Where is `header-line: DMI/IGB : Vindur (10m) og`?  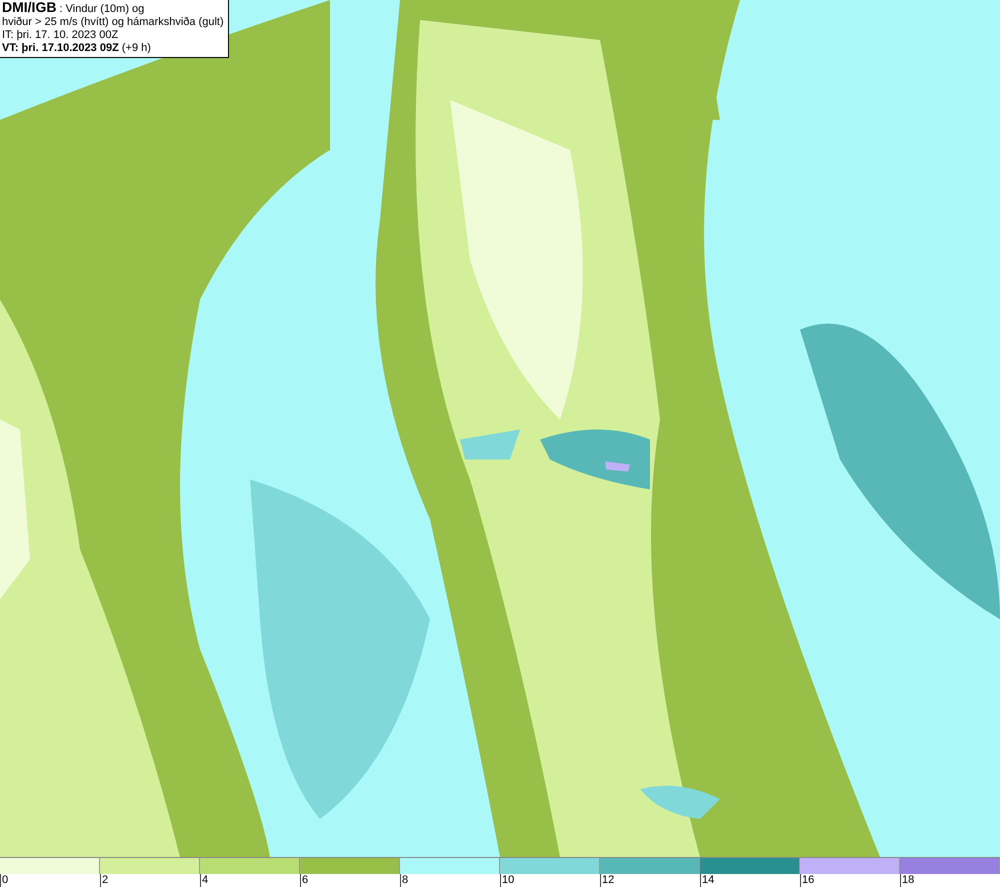 header-line: DMI/IGB : Vindur (10m) og is located at coordinates (74, 8).